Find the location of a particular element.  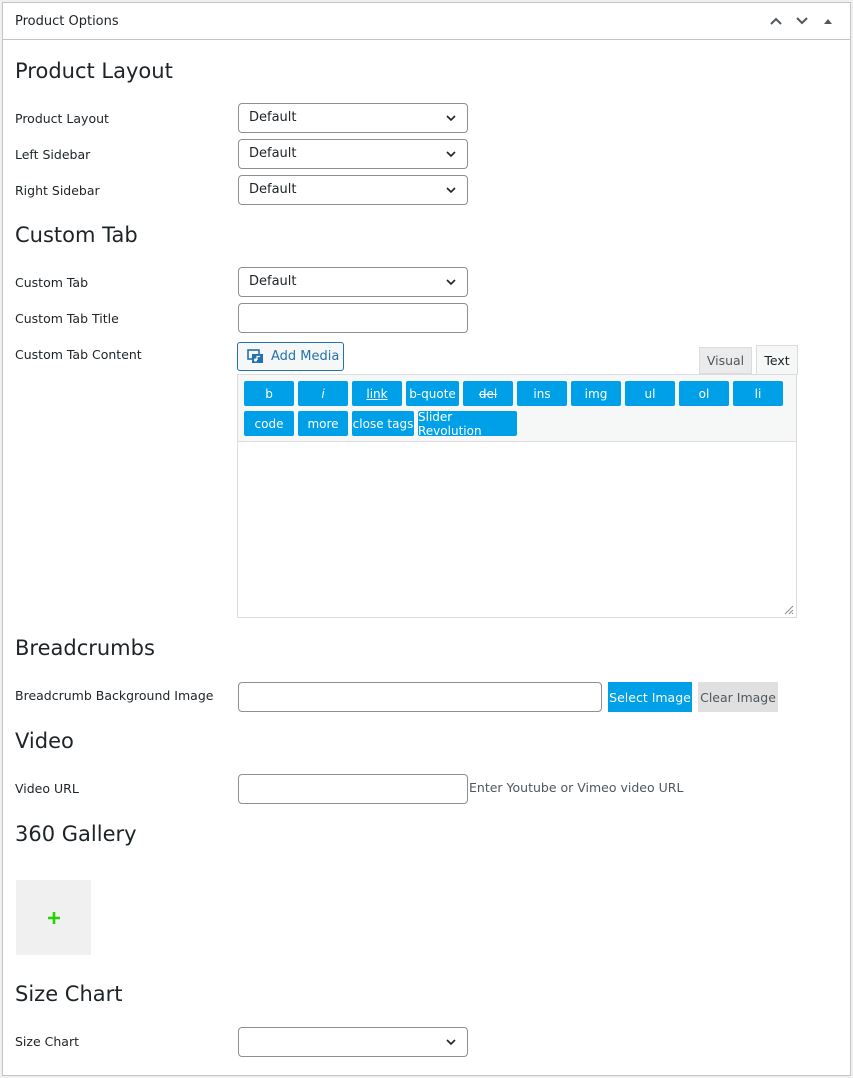

add-media-label: Add Media is located at coordinates (305, 356).